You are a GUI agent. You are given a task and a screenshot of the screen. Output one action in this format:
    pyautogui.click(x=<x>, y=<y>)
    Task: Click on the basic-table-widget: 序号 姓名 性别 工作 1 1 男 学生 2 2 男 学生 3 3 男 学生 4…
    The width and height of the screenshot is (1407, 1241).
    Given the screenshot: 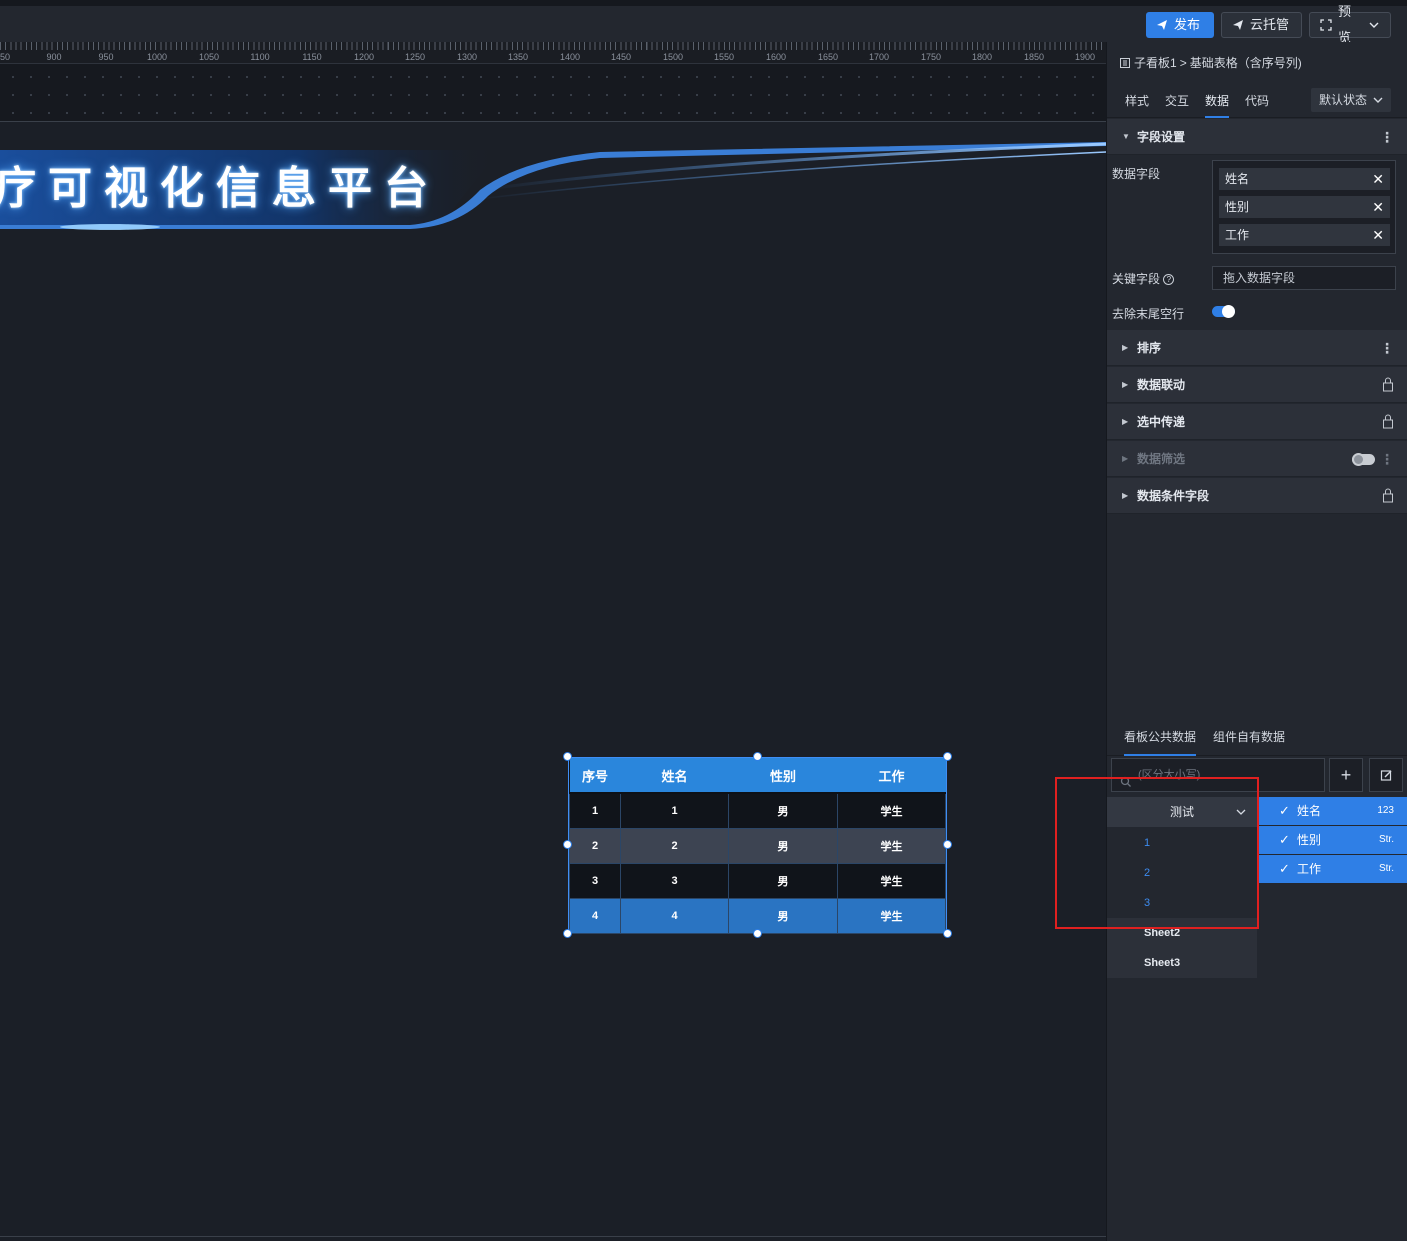 What is the action you would take?
    pyautogui.click(x=757, y=845)
    